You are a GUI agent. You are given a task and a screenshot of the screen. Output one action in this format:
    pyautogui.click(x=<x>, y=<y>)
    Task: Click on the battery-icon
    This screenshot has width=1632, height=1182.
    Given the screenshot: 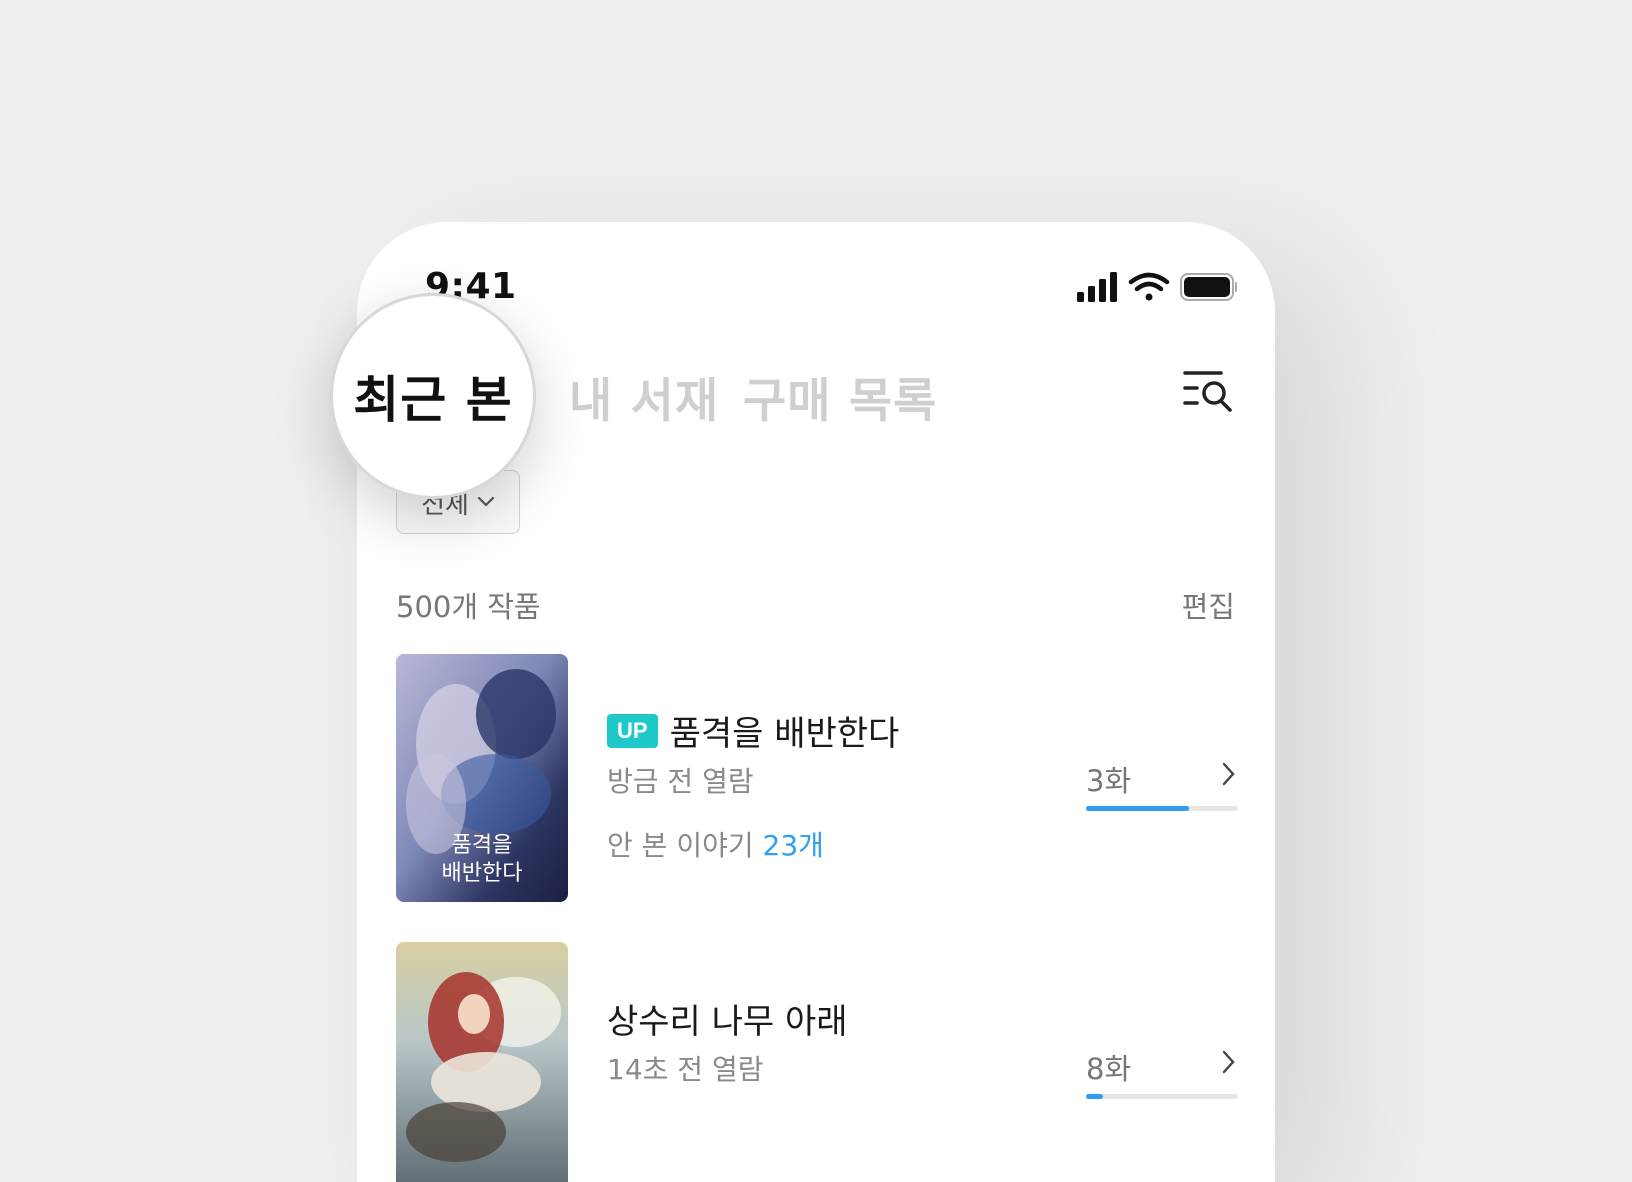 What is the action you would take?
    pyautogui.click(x=1208, y=287)
    